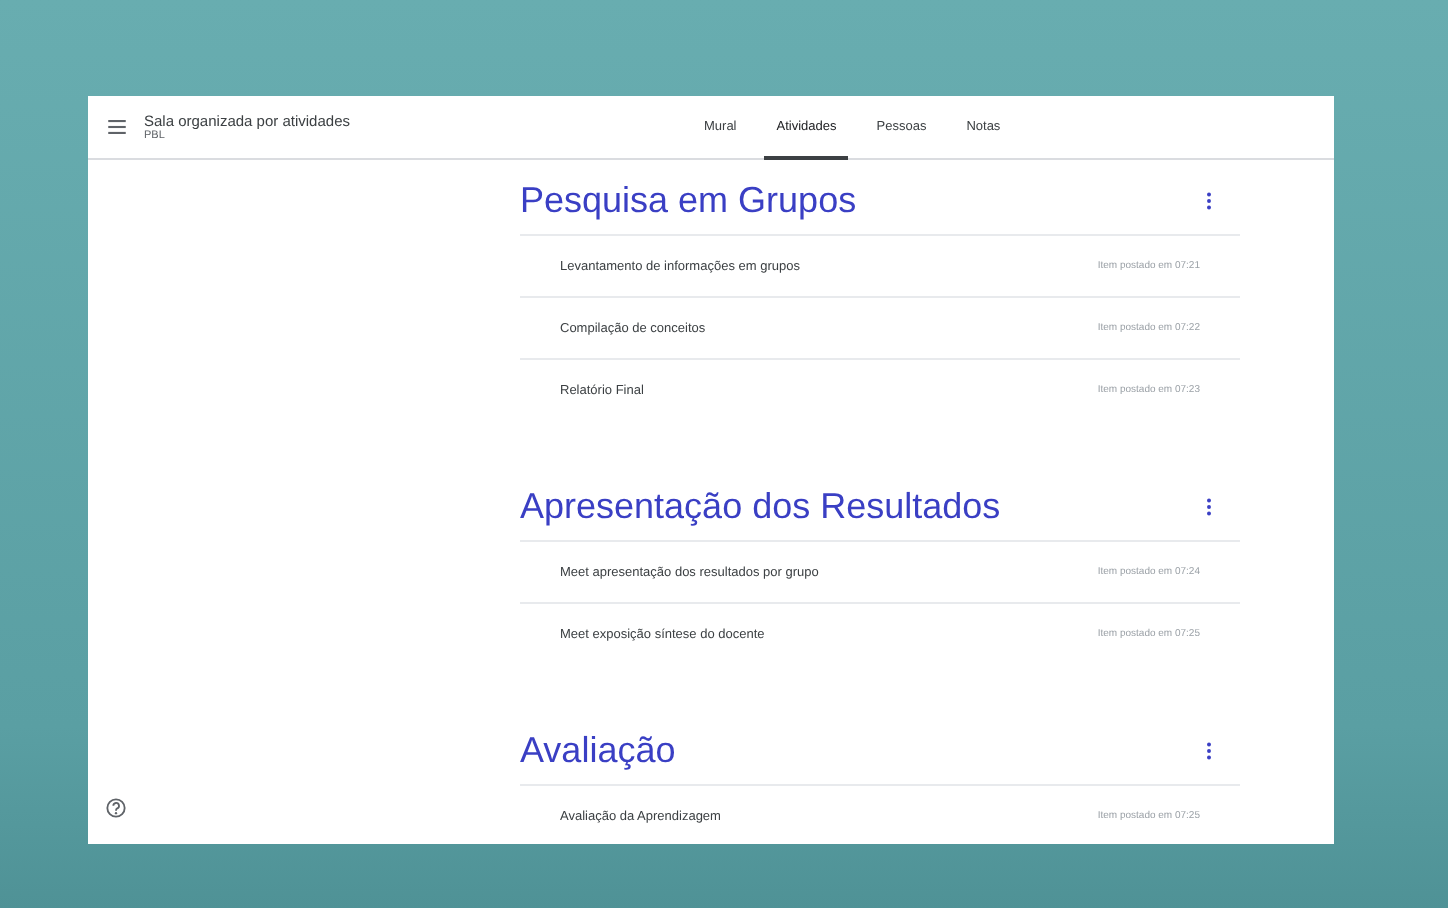  Describe the element at coordinates (760, 506) in the screenshot. I see `topic-heading: Apresentação dos Resultados` at that location.